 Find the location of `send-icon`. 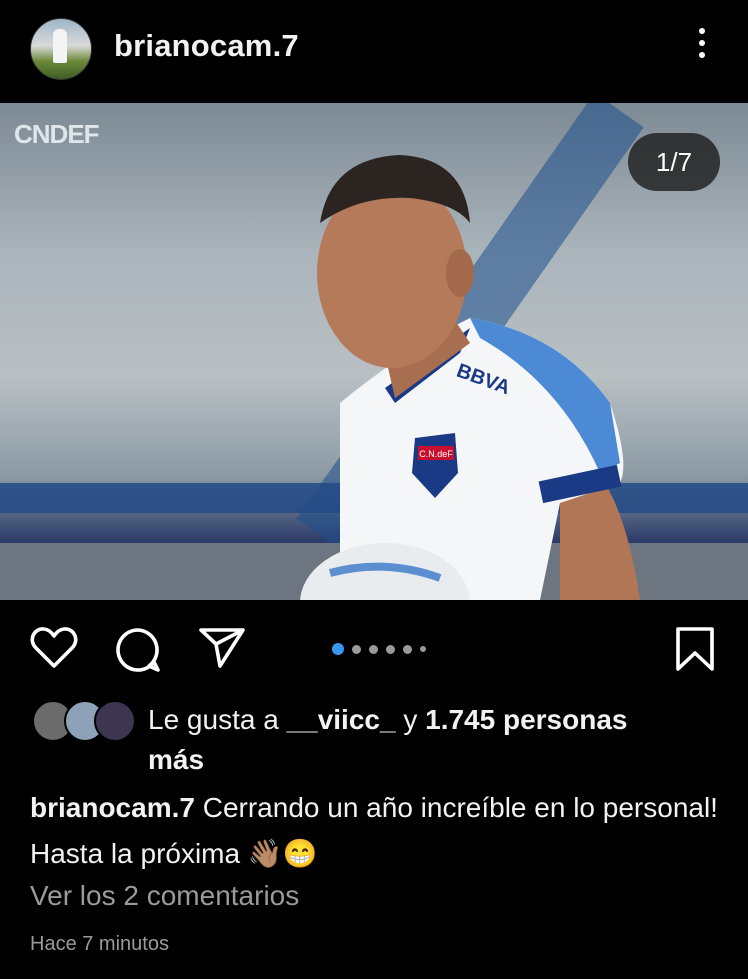

send-icon is located at coordinates (222, 648).